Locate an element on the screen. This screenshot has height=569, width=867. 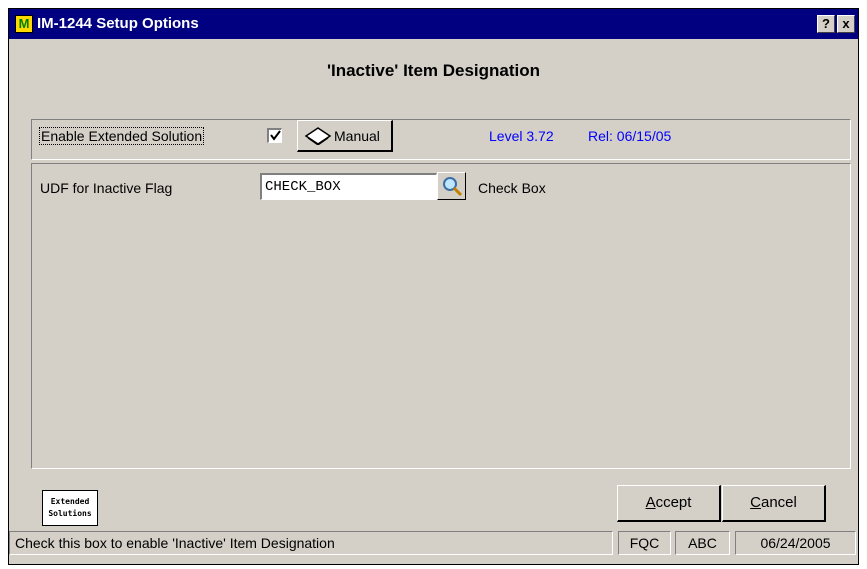
status-company: FQC is located at coordinates (644, 543).